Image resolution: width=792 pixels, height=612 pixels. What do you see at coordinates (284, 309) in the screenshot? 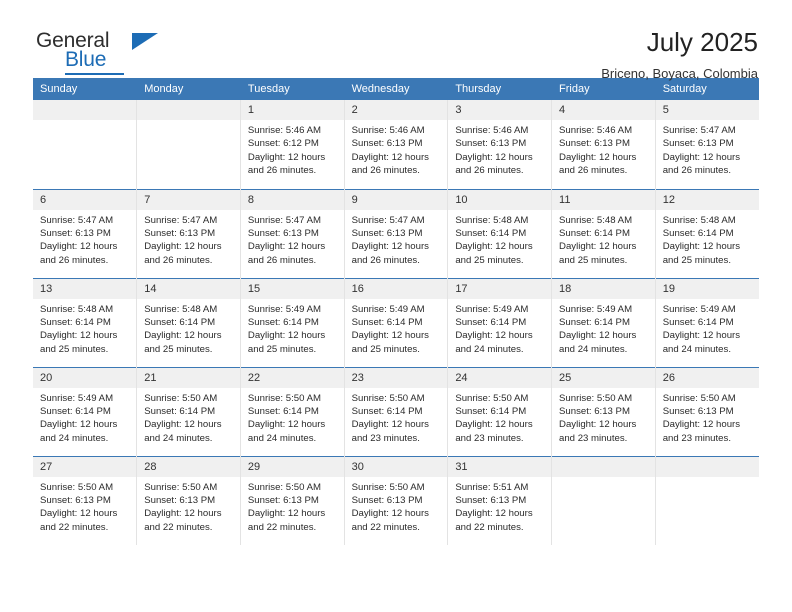
I see `sunrise-time: Sunrise: 5:49 AM` at bounding box center [284, 309].